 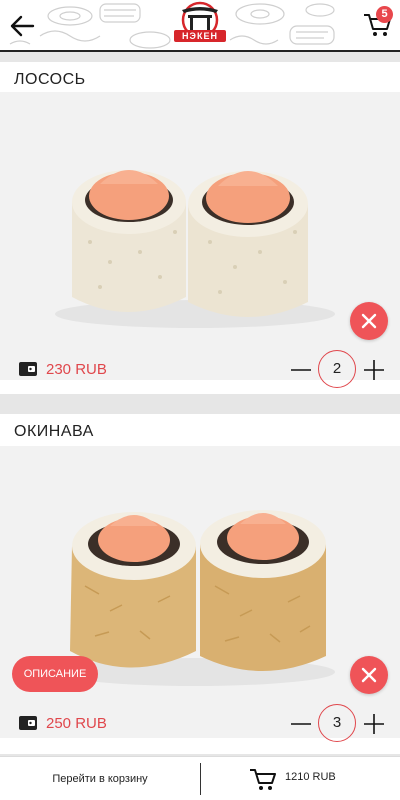 I want to click on back-arrow-icon, so click(x=22, y=26).